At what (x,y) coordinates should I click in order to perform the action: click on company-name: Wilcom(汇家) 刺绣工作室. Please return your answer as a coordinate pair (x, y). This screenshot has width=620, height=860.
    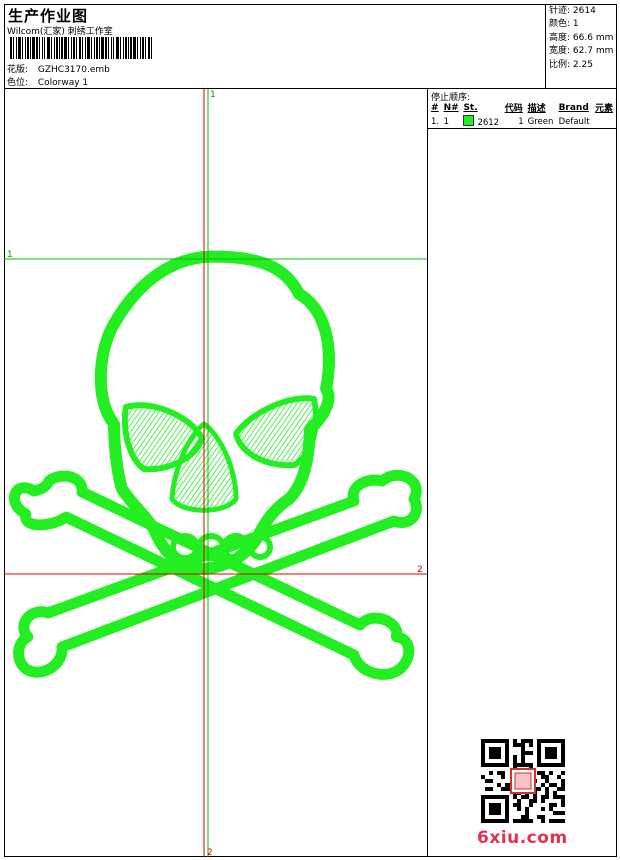
    Looking at the image, I should click on (60, 32).